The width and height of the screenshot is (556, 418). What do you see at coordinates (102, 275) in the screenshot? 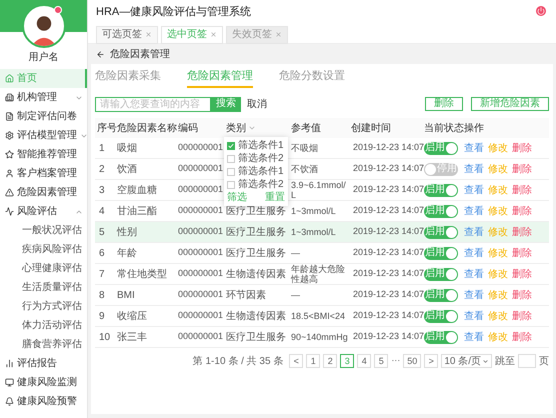
I see `table-cell-text: 7` at bounding box center [102, 275].